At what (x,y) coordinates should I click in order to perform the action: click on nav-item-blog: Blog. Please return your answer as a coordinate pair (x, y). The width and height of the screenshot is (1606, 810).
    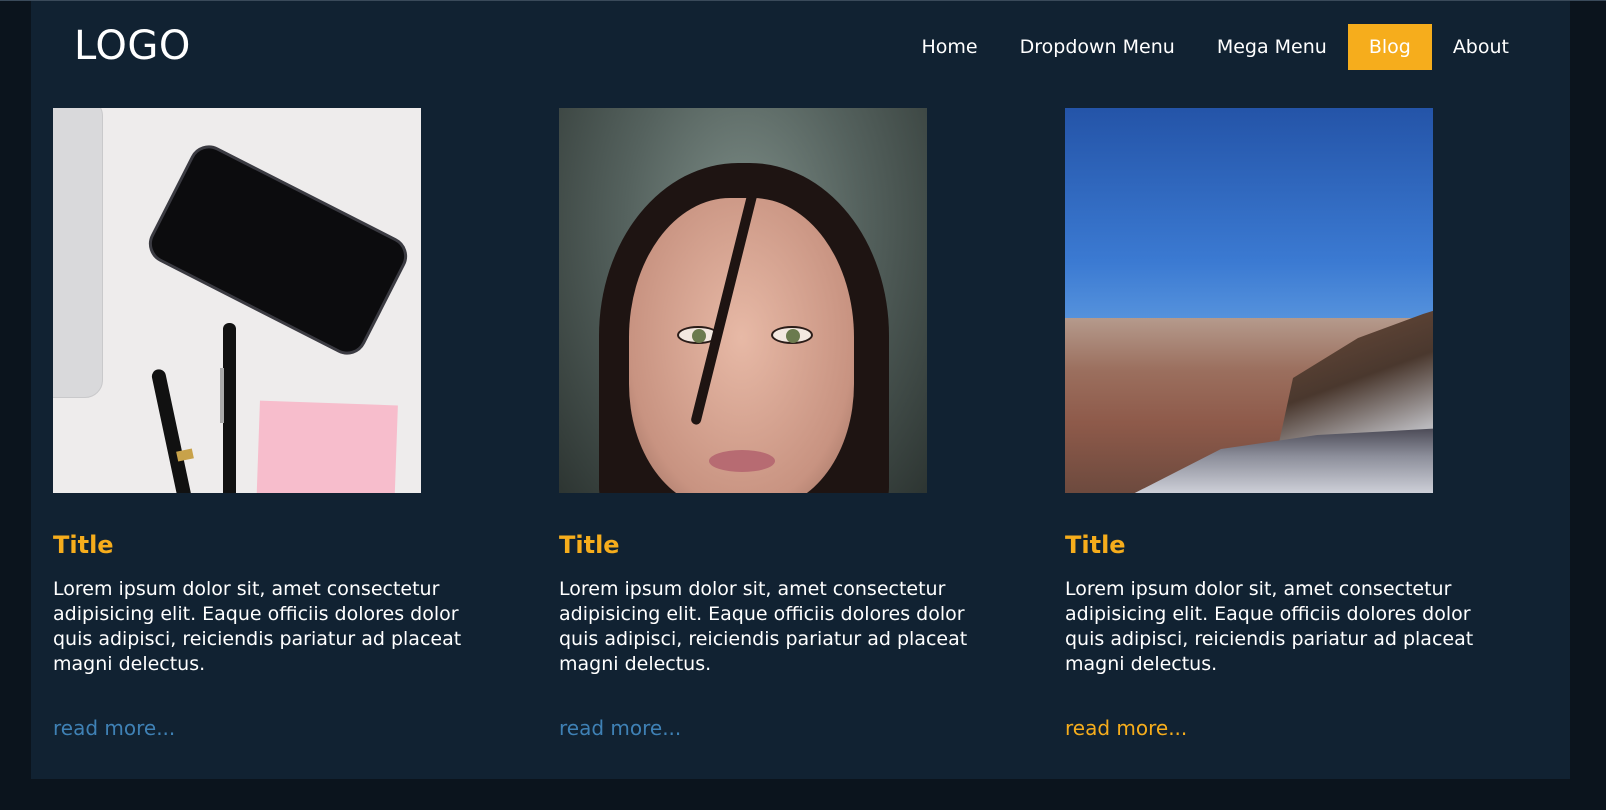
    Looking at the image, I should click on (1389, 47).